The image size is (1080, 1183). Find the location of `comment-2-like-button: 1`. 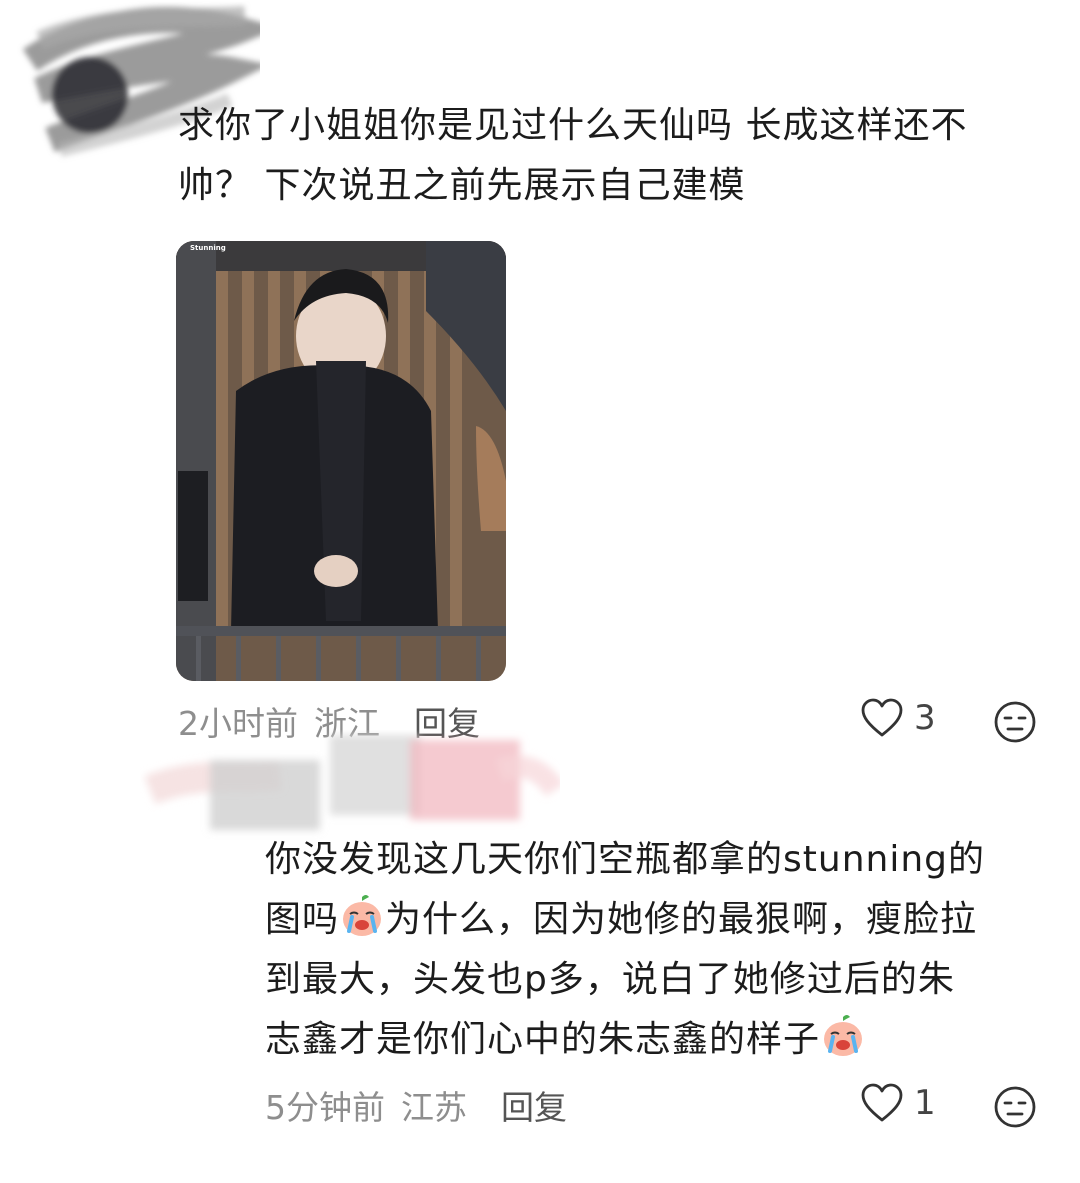

comment-2-like-button: 1 is located at coordinates (898, 1103).